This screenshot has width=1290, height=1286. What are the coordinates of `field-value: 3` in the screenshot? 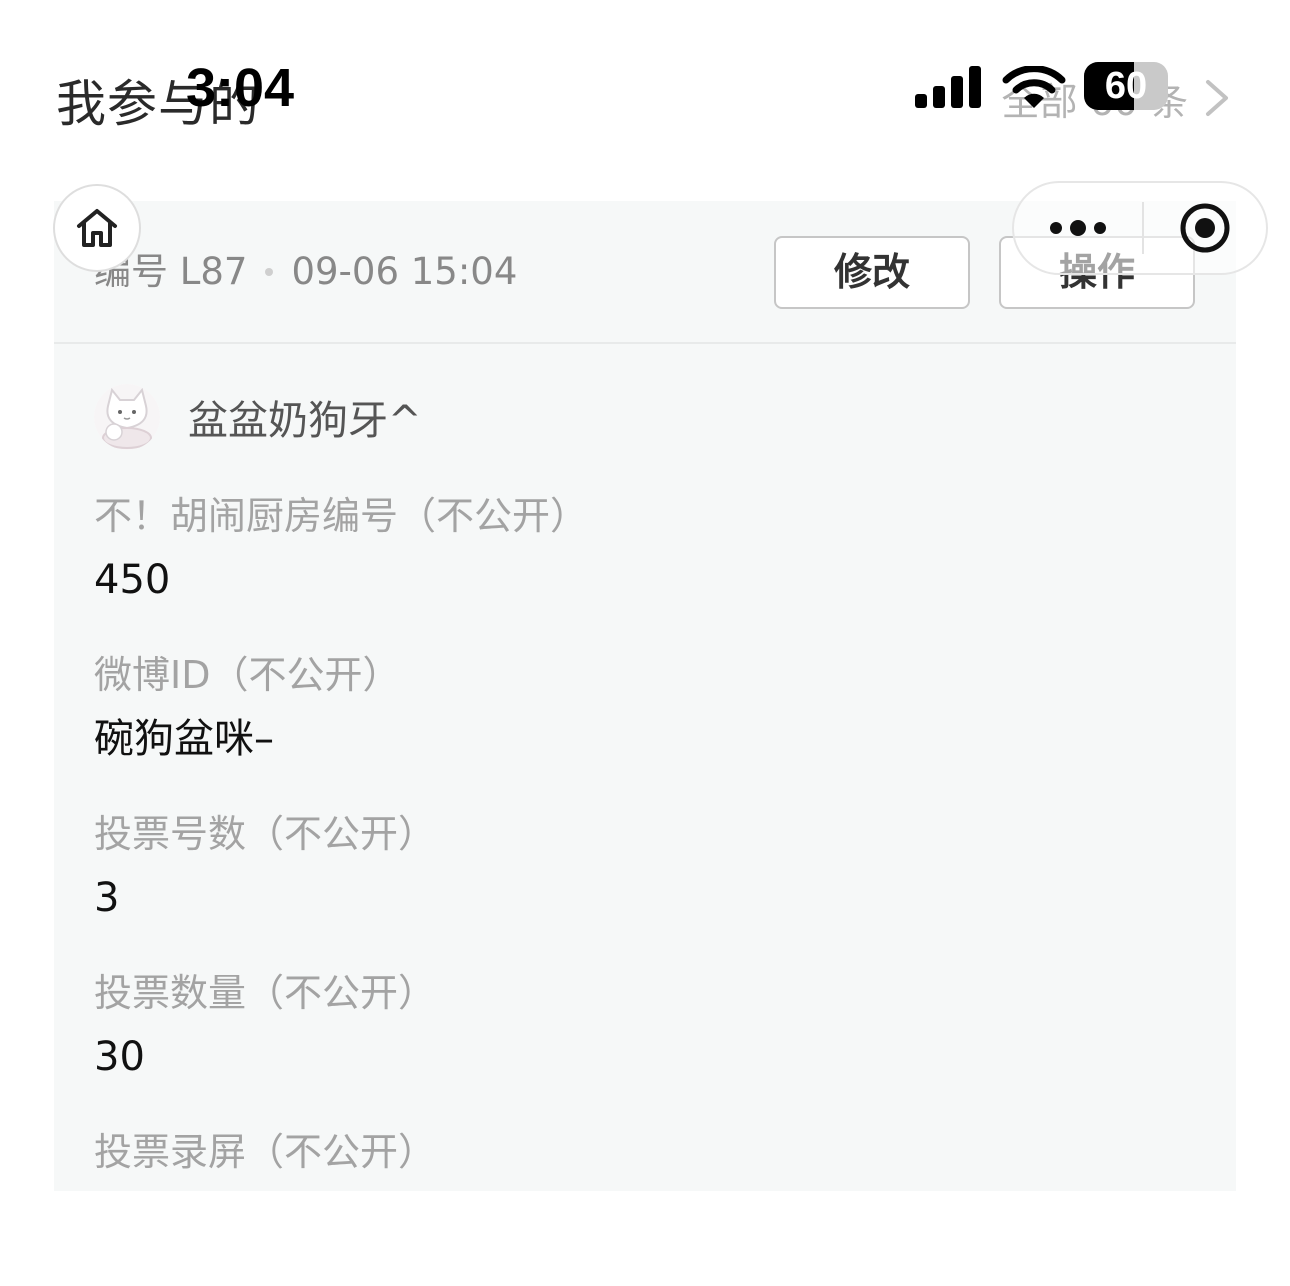 It's located at (107, 898).